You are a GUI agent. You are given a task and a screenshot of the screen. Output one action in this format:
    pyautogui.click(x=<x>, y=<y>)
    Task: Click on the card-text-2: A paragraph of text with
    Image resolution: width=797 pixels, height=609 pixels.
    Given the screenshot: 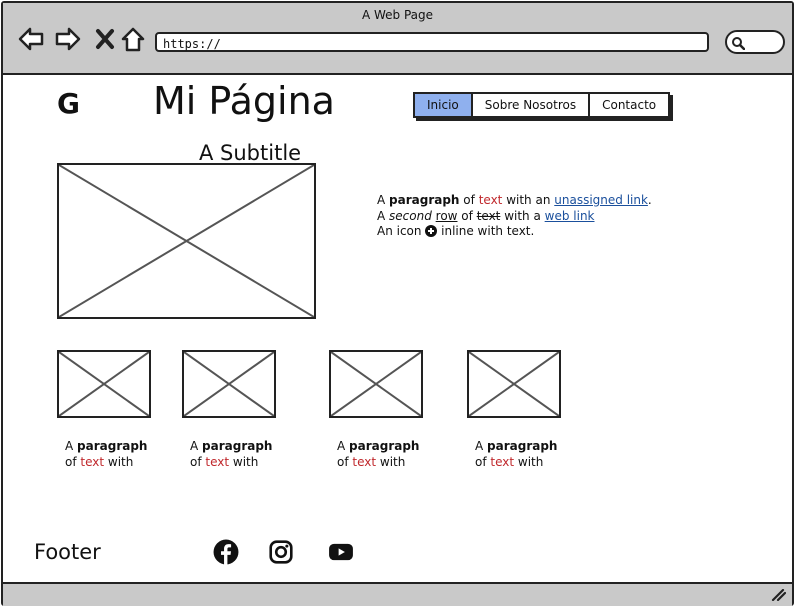 What is the action you would take?
    pyautogui.click(x=231, y=454)
    